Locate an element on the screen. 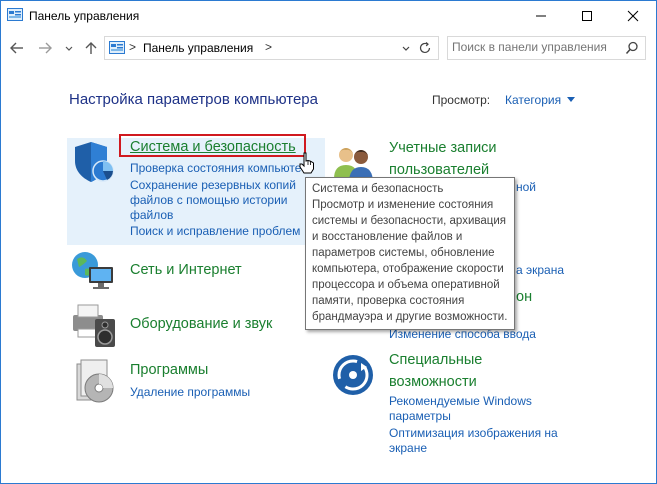  minimize-button is located at coordinates (541, 16).